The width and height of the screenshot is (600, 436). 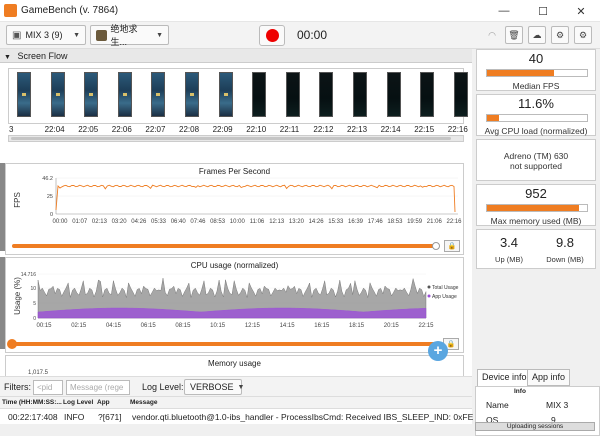 What do you see at coordinates (10, 10) in the screenshot?
I see `gamebench-logo-icon` at bounding box center [10, 10].